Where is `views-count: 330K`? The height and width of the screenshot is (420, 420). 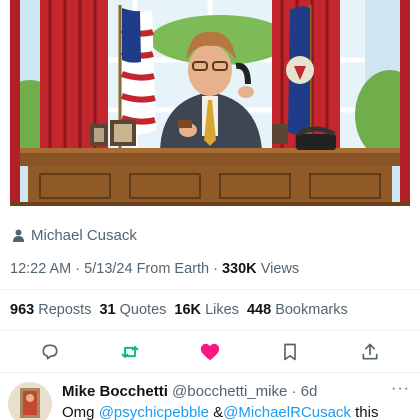 views-count: 330K is located at coordinates (239, 269).